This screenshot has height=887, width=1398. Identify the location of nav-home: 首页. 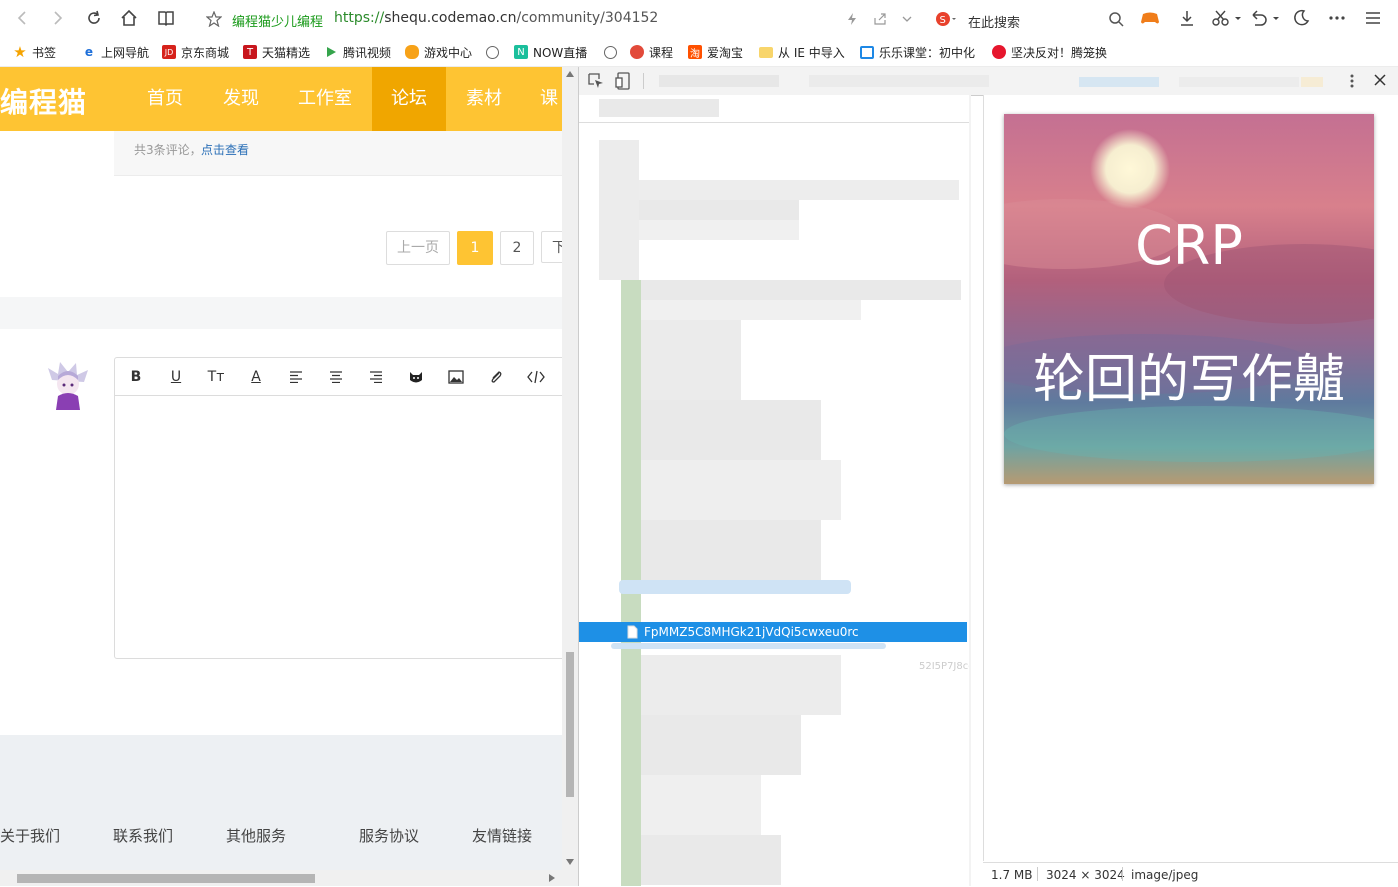
(165, 99).